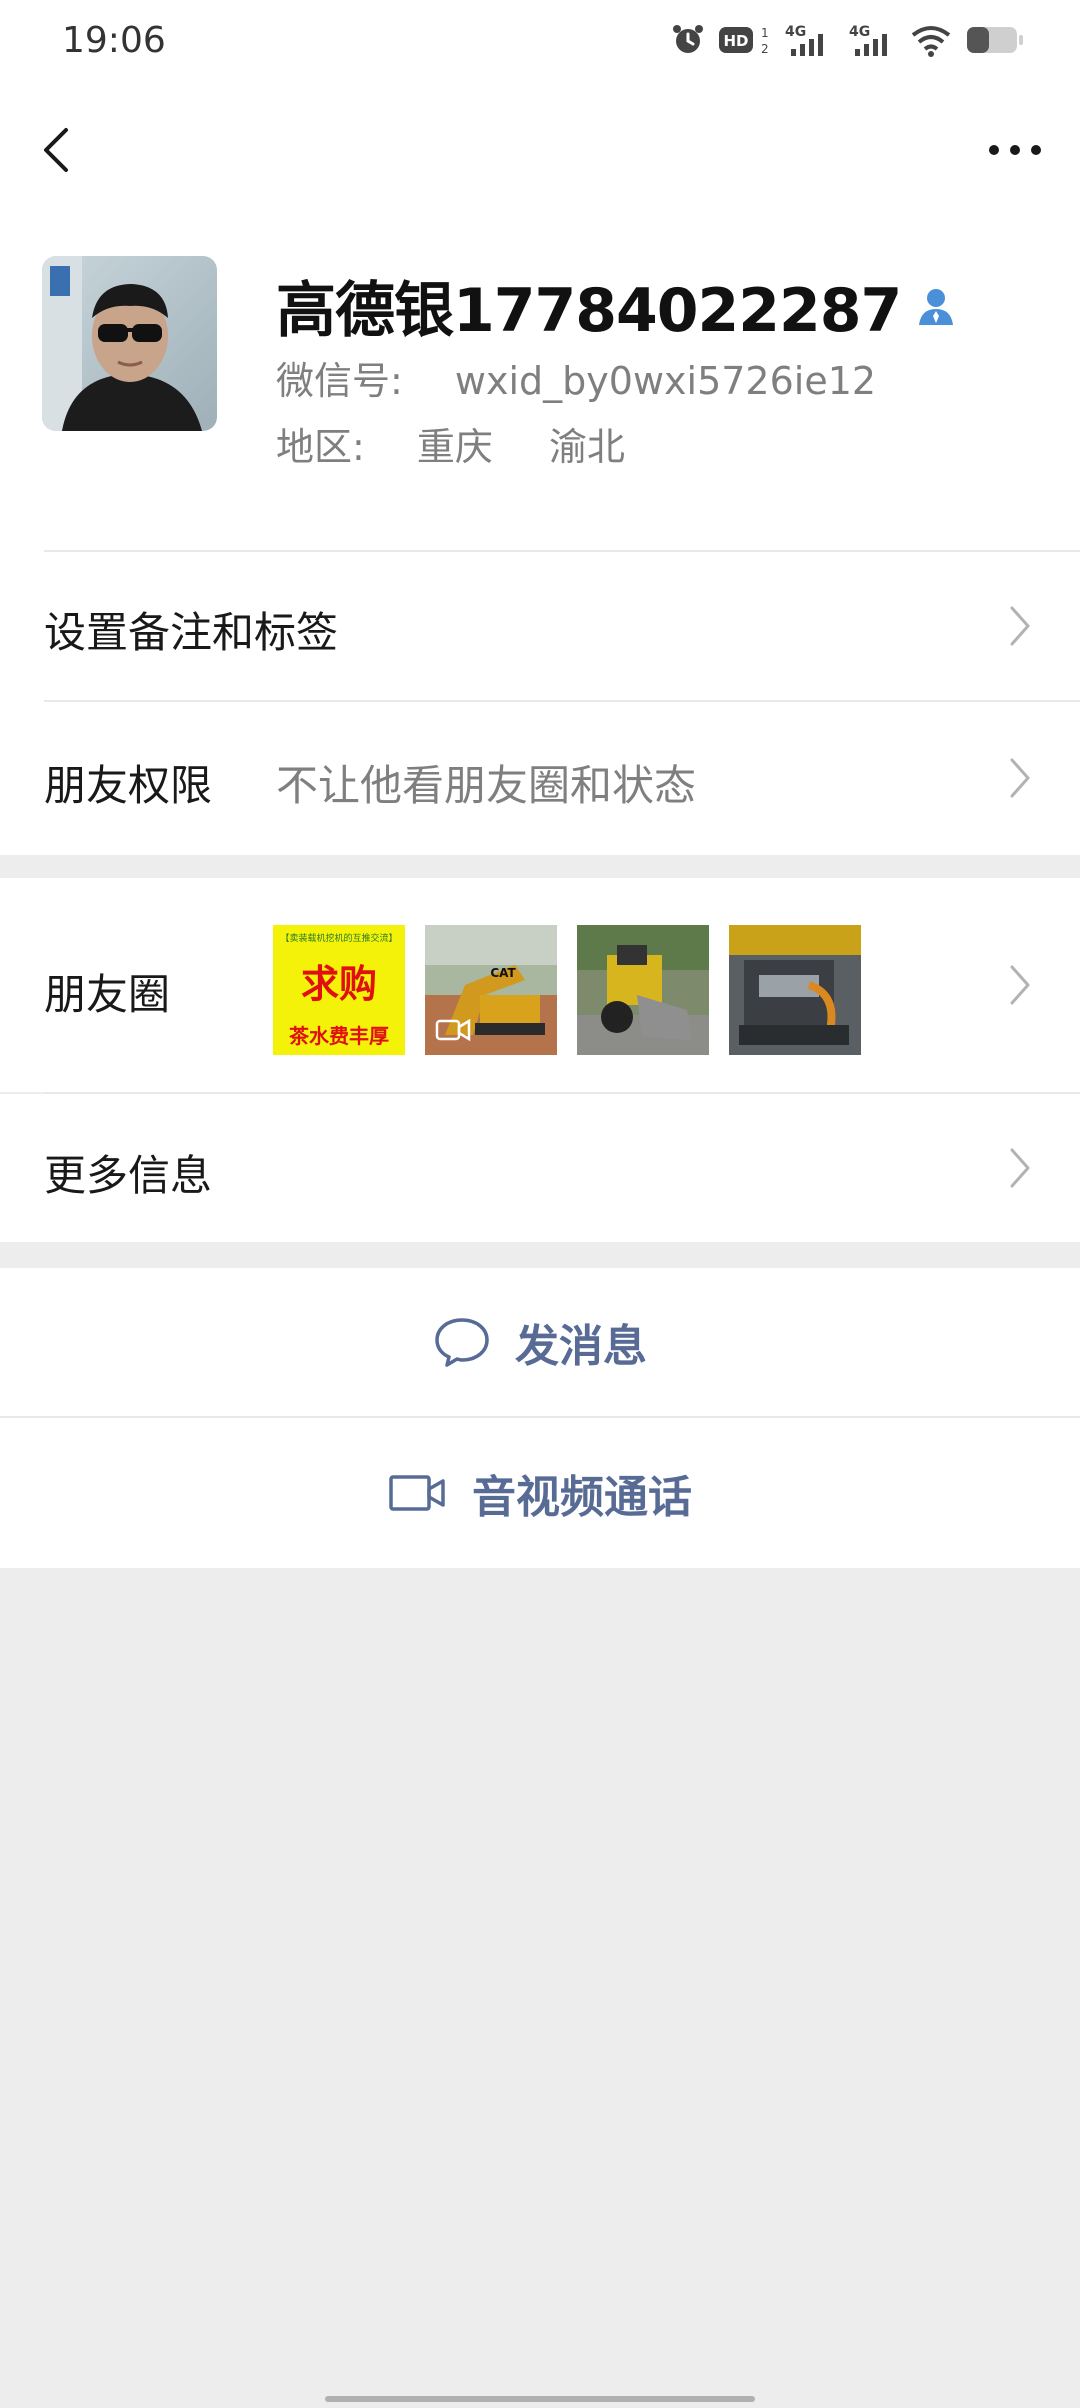 The image size is (1080, 2408). I want to click on sim1-label: 4G, so click(795, 32).